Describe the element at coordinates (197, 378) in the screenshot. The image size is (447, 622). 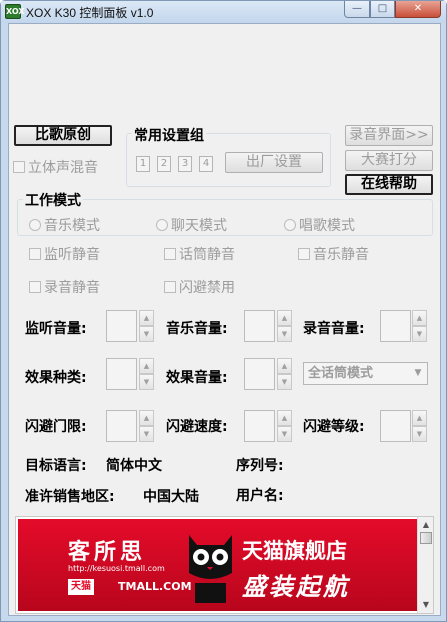
I see `effect-volume-label: 效果音量:` at that location.